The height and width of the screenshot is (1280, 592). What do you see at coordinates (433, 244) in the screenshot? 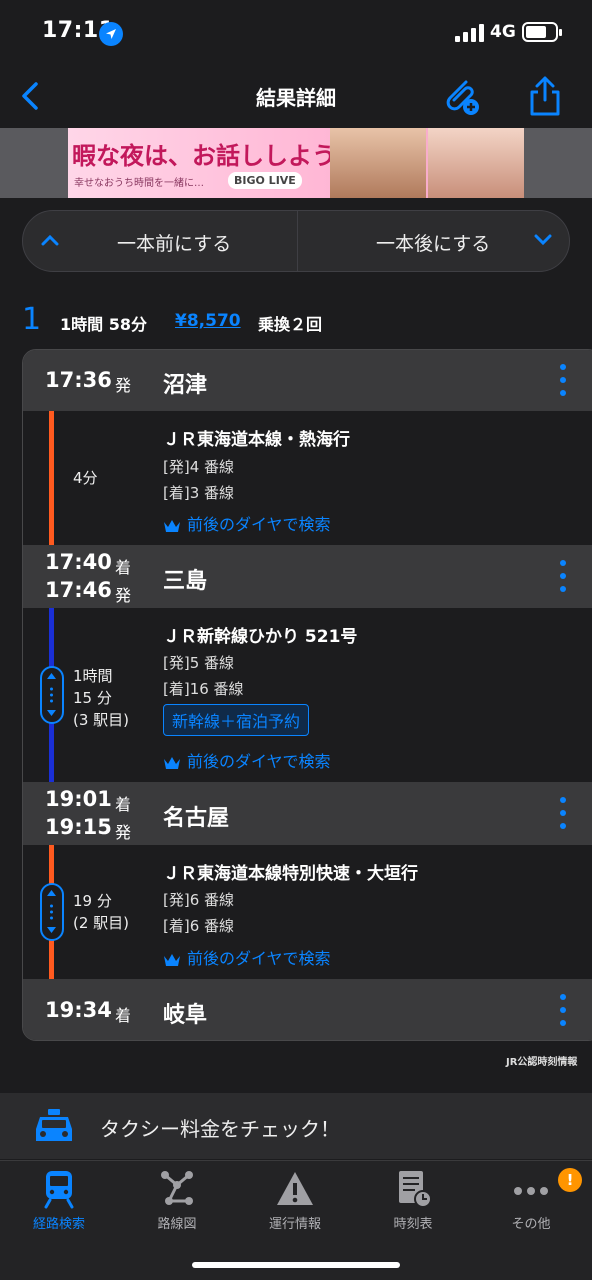
I see `later-train-label: 一本後にする` at bounding box center [433, 244].